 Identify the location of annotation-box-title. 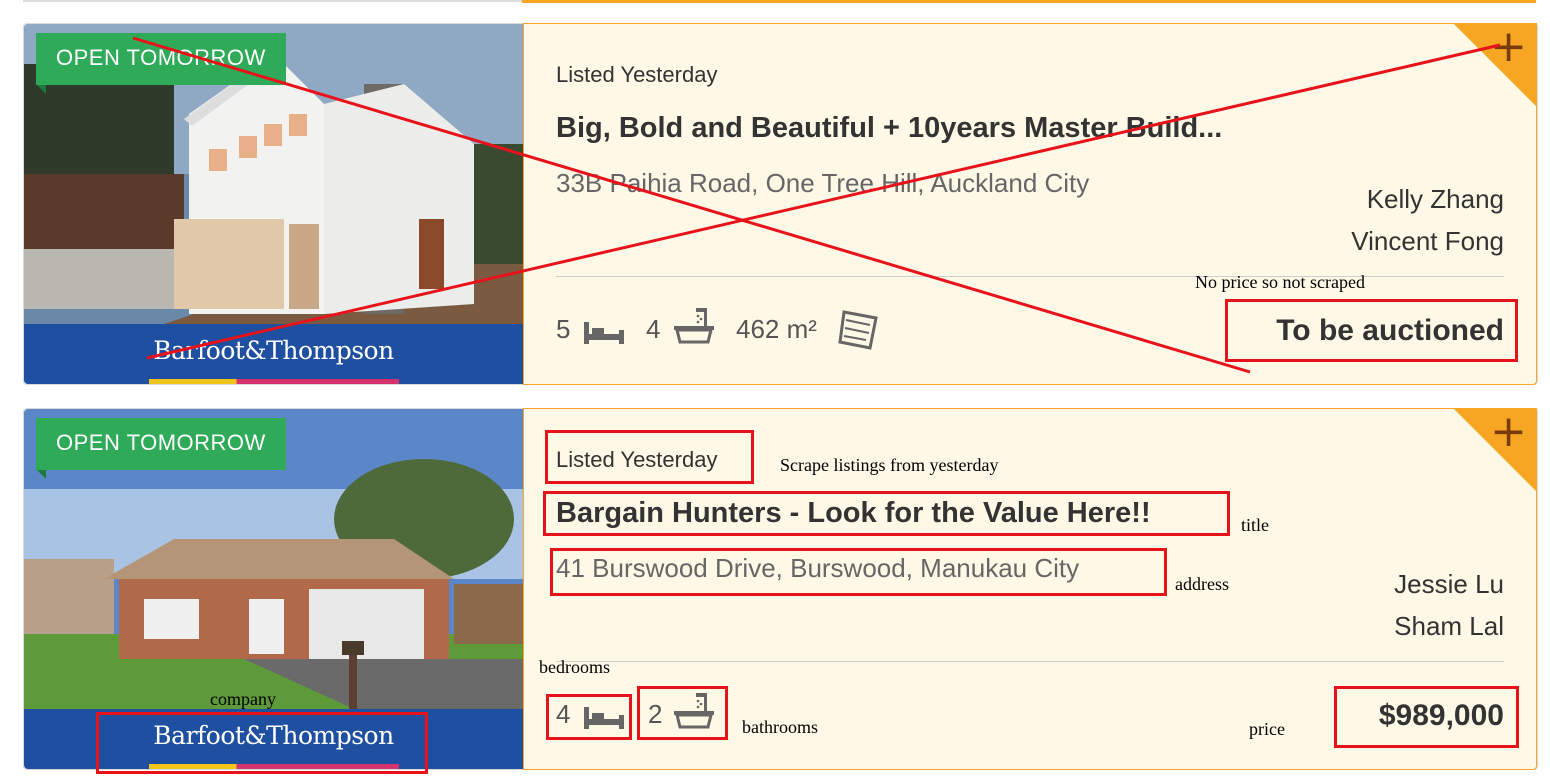
(886, 513).